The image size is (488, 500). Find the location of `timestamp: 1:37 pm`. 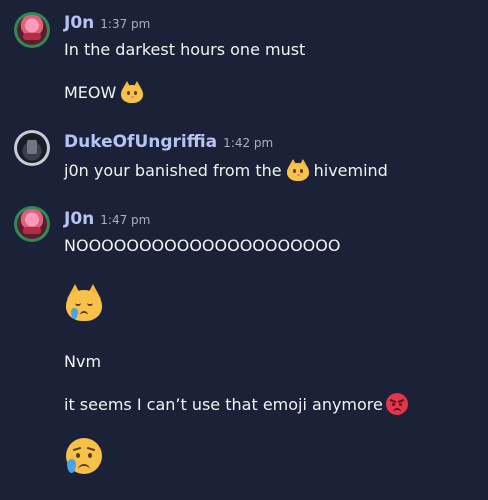

timestamp: 1:37 pm is located at coordinates (125, 24).